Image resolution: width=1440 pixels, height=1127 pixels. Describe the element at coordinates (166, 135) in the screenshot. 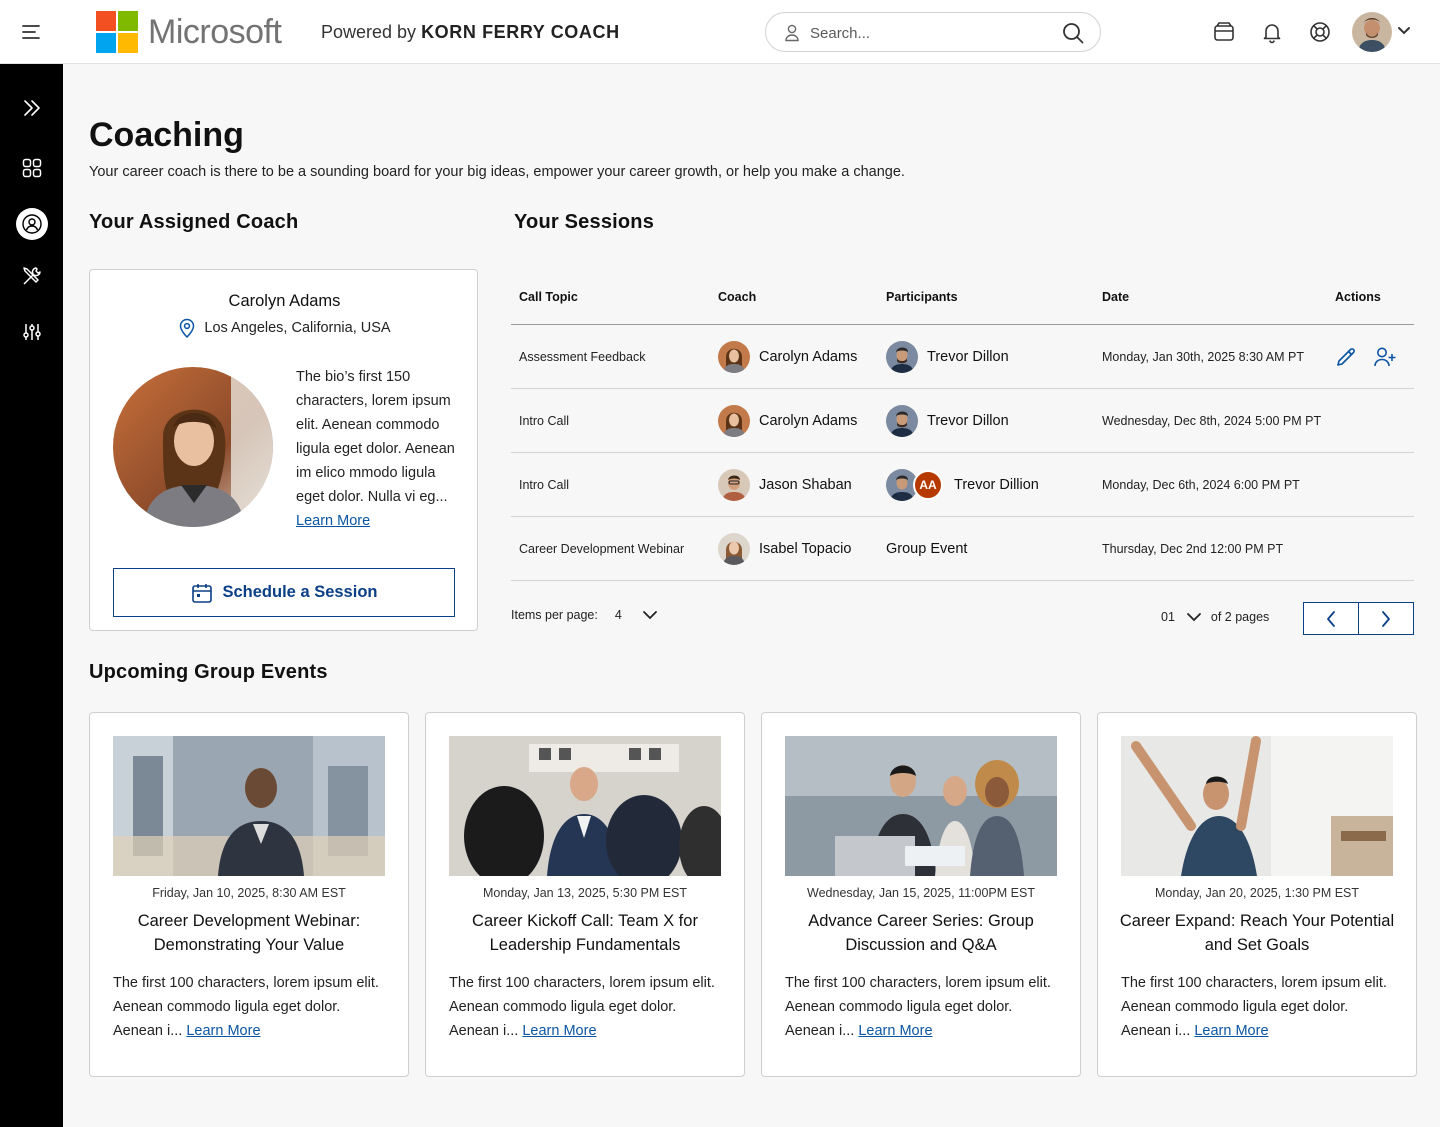

I see `page-title: Coaching` at that location.